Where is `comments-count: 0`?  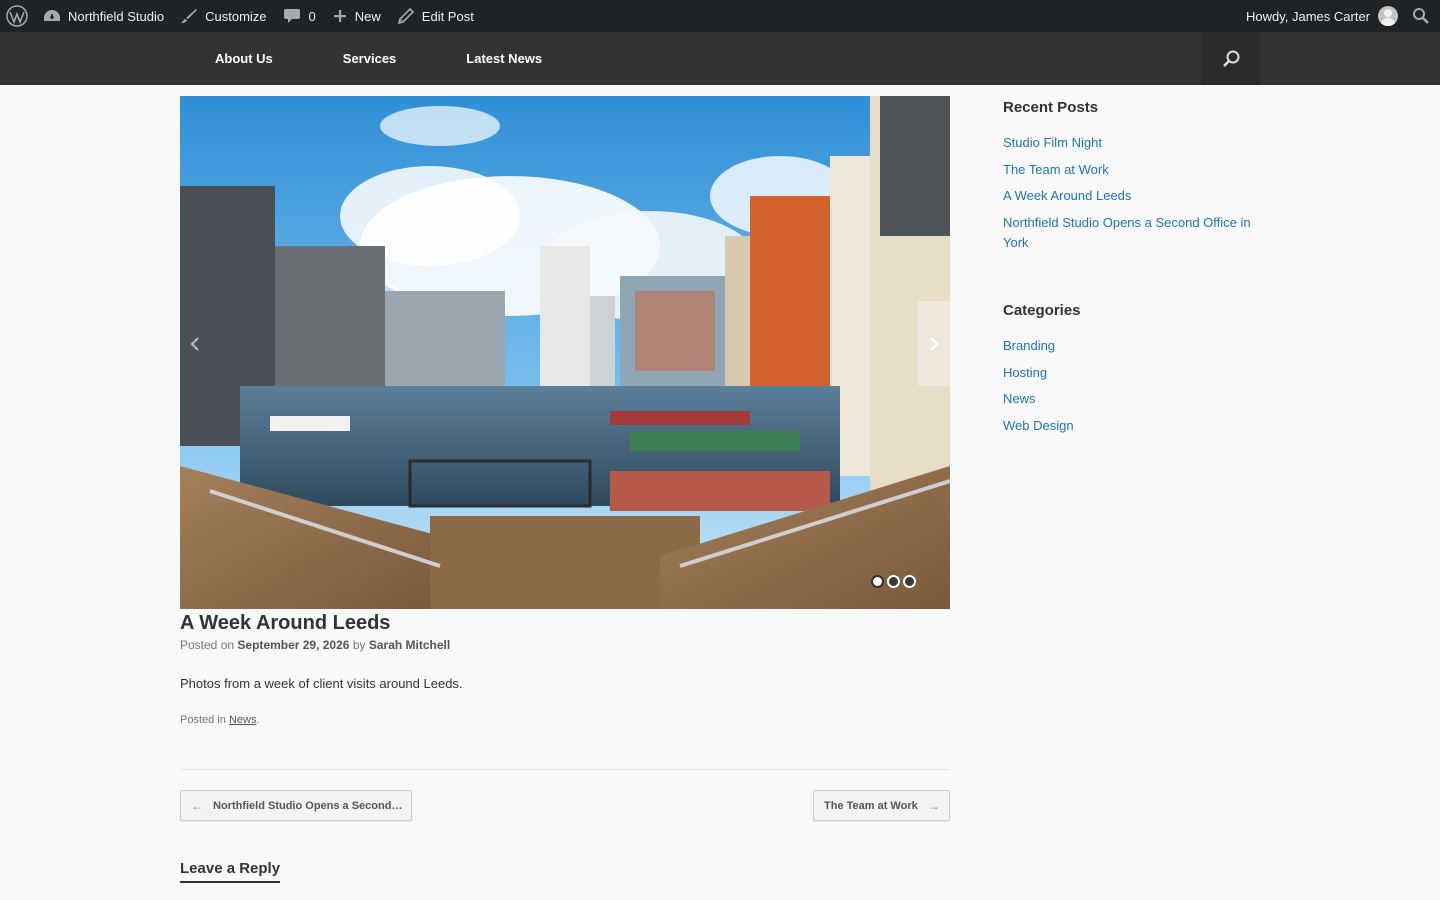
comments-count: 0 is located at coordinates (312, 16).